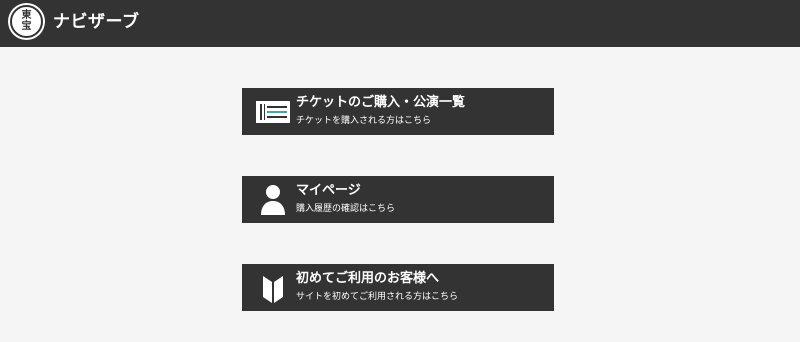 The image size is (800, 342). Describe the element at coordinates (398, 287) in the screenshot. I see `first-time-guide-button: 初めてご利用のお客様へ サイトを初めてご利用される方はこちら` at that location.